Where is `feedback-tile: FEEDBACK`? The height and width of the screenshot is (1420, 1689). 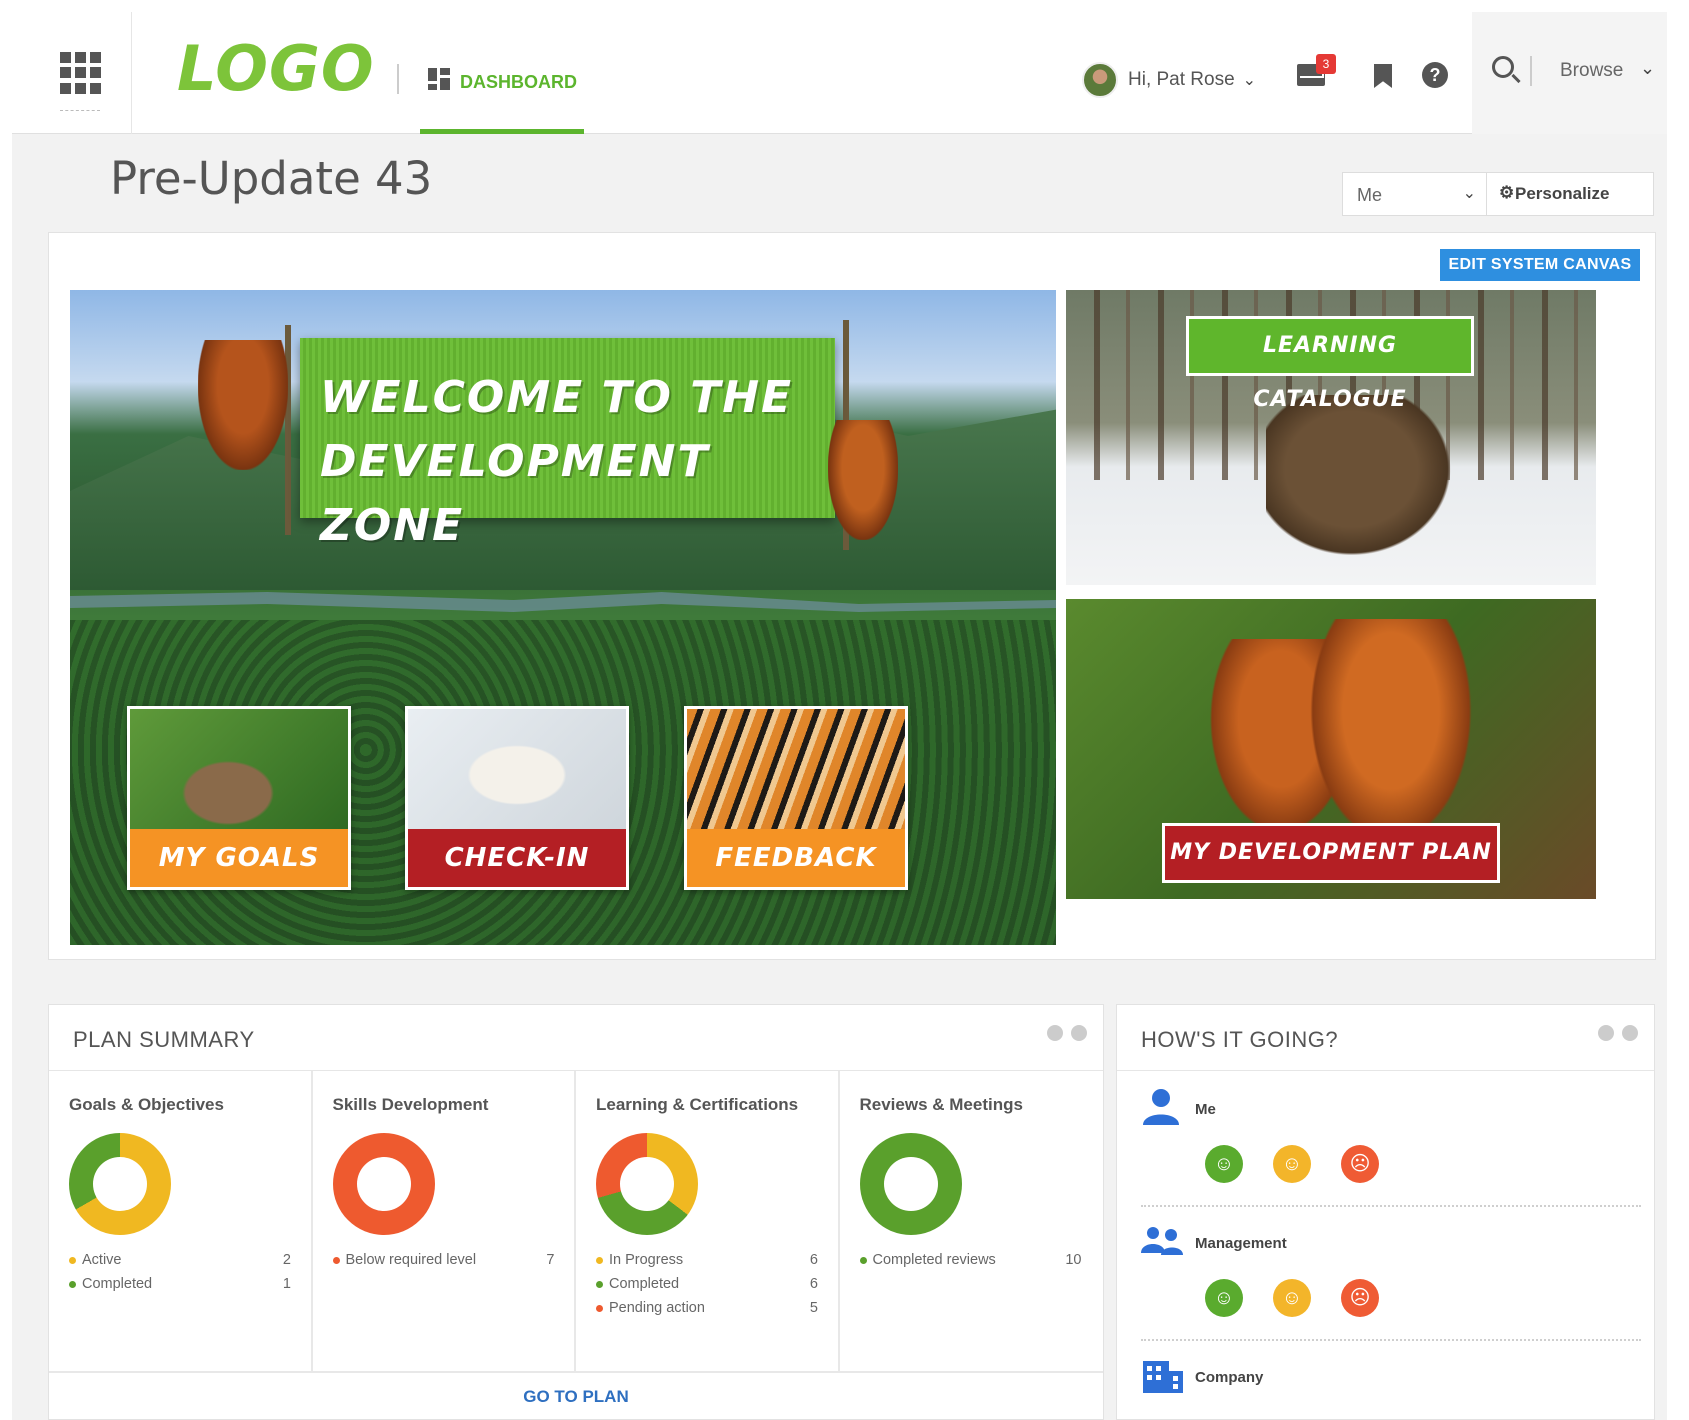 feedback-tile: FEEDBACK is located at coordinates (796, 798).